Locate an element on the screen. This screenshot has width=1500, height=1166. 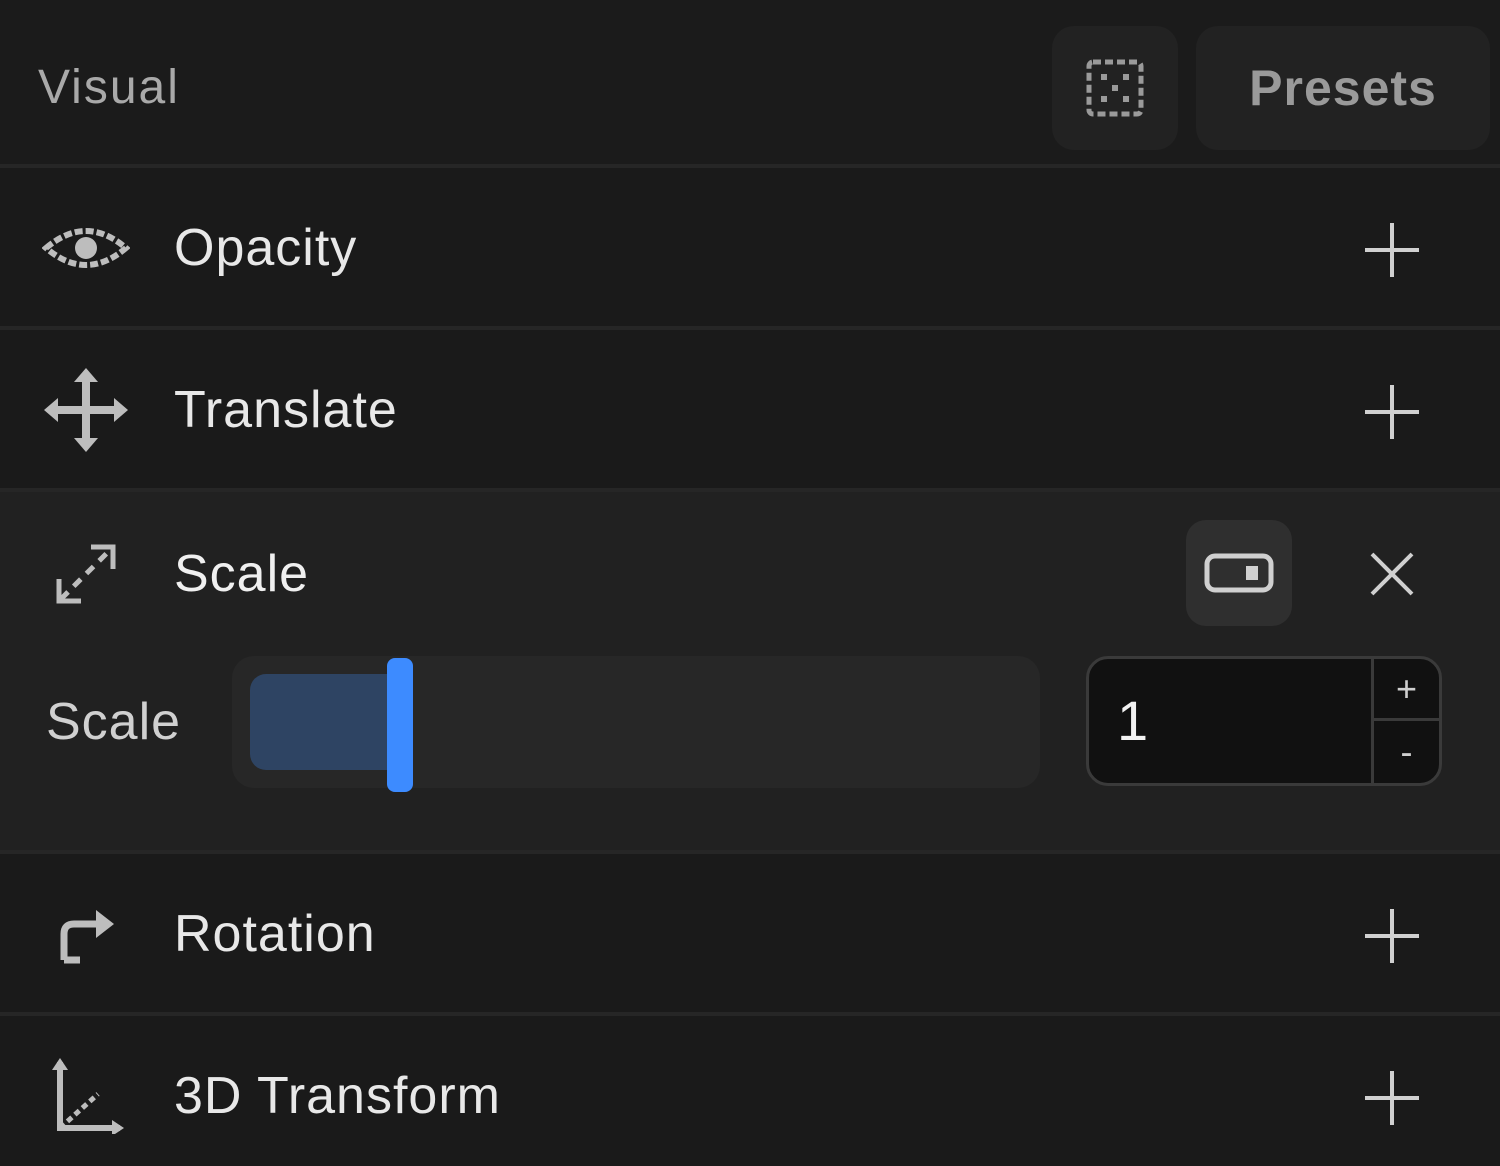
dice-icon is located at coordinates (1115, 88).